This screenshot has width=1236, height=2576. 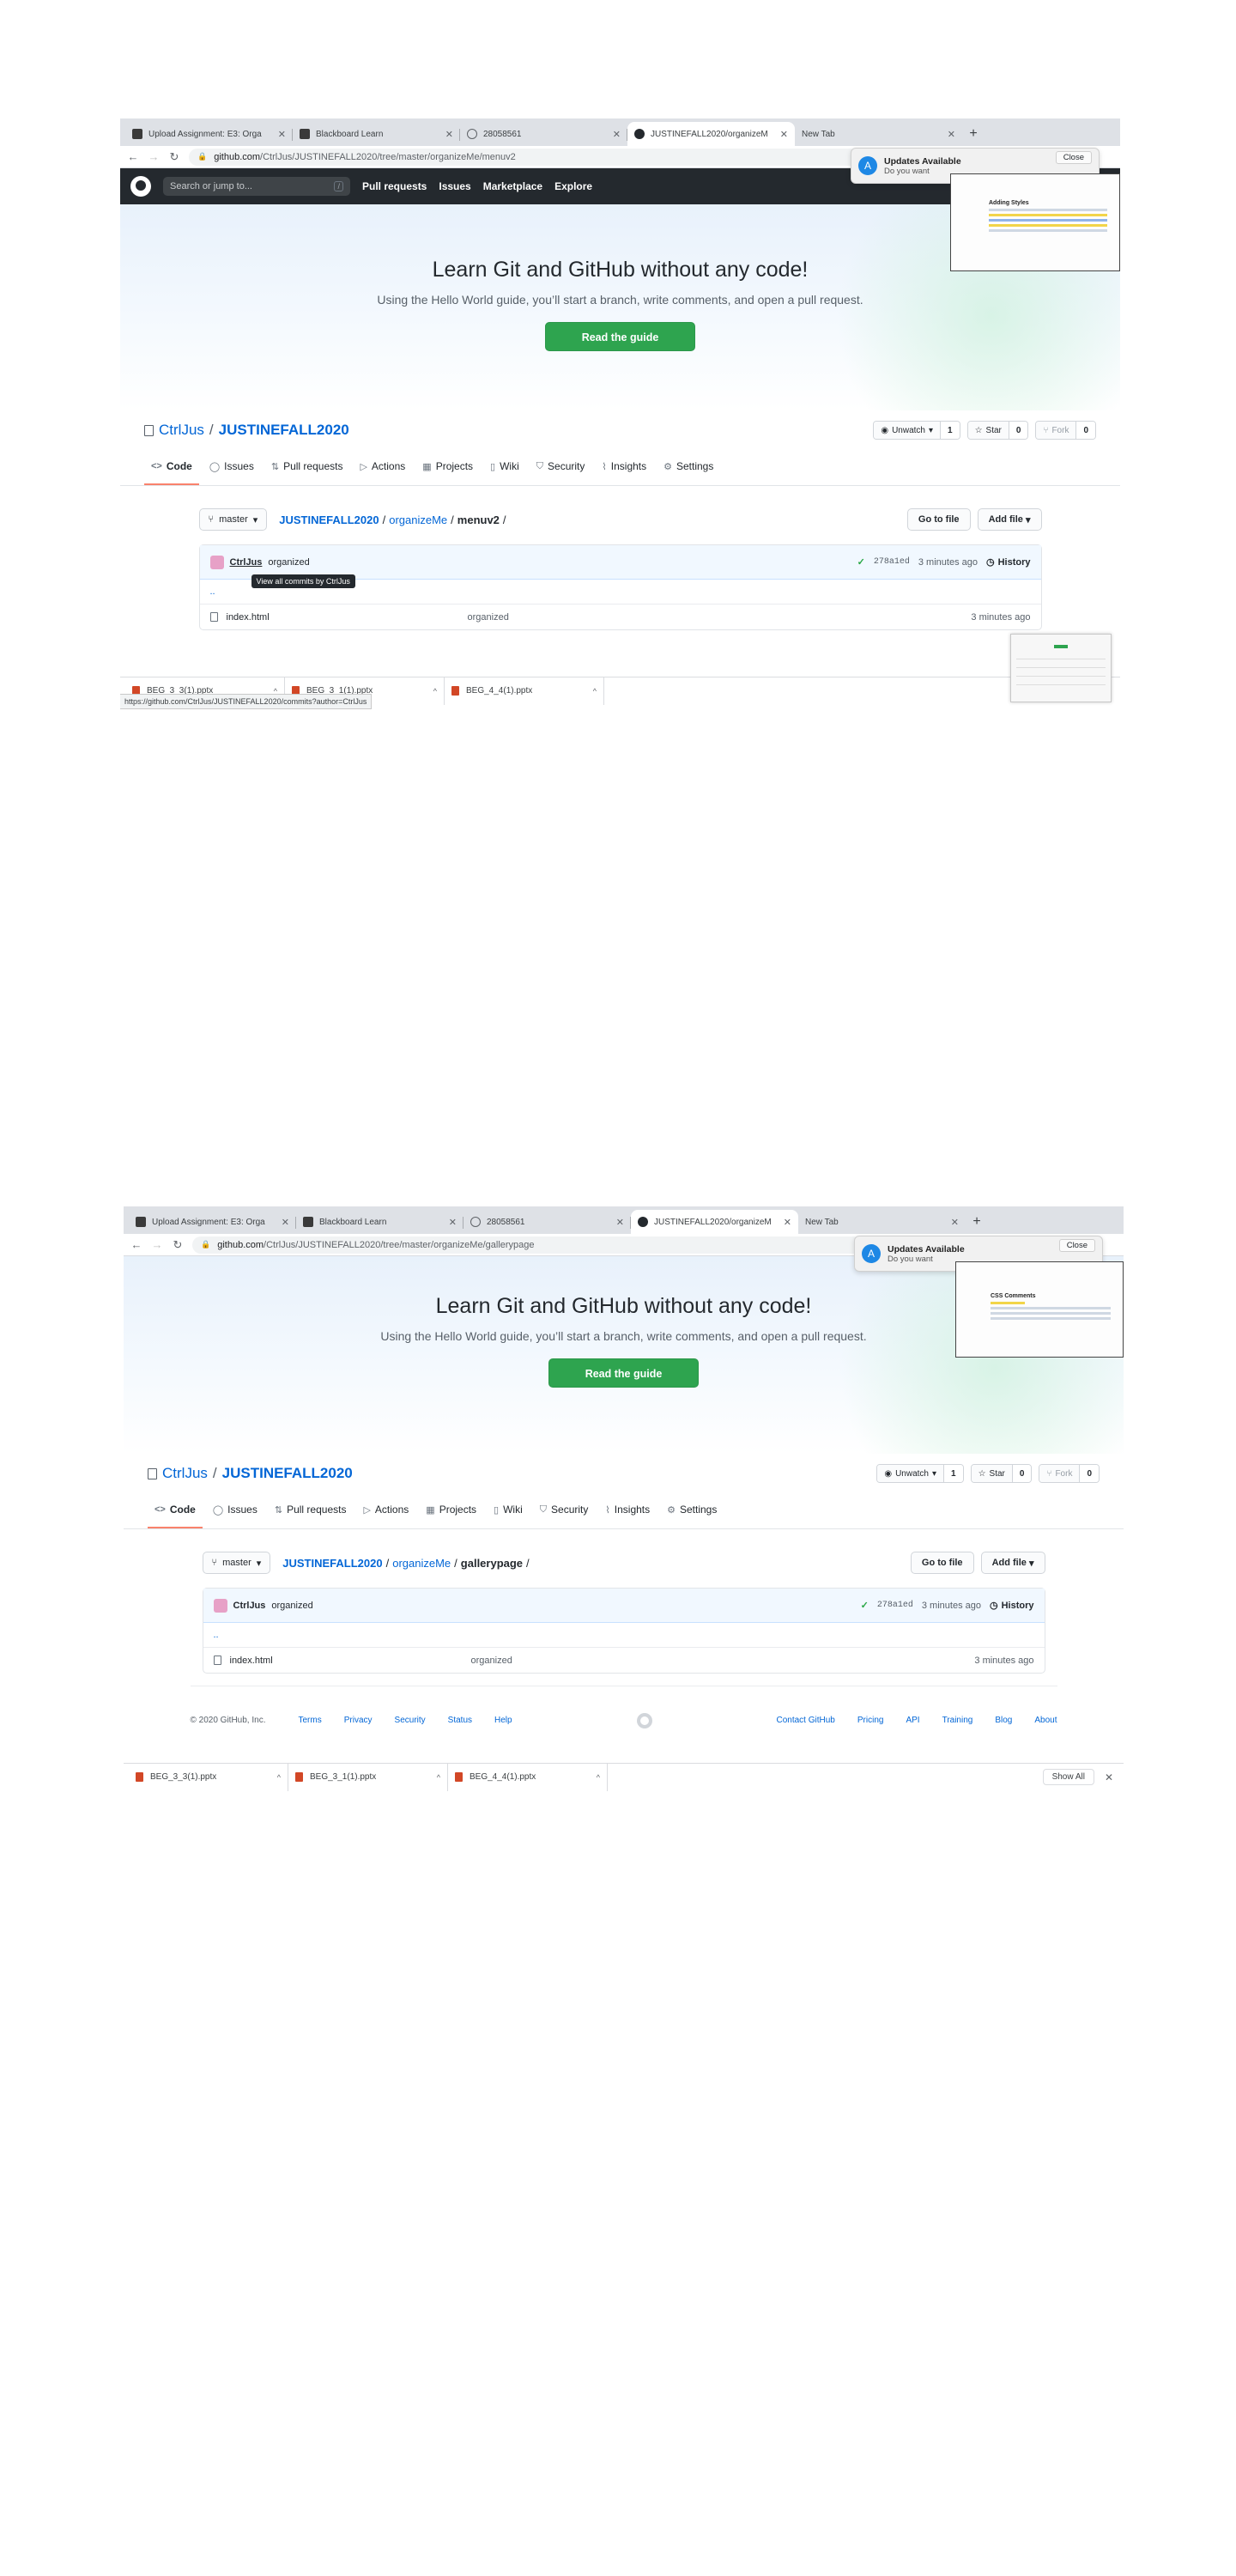 What do you see at coordinates (503, 1720) in the screenshot?
I see `footer-link-help: Help` at bounding box center [503, 1720].